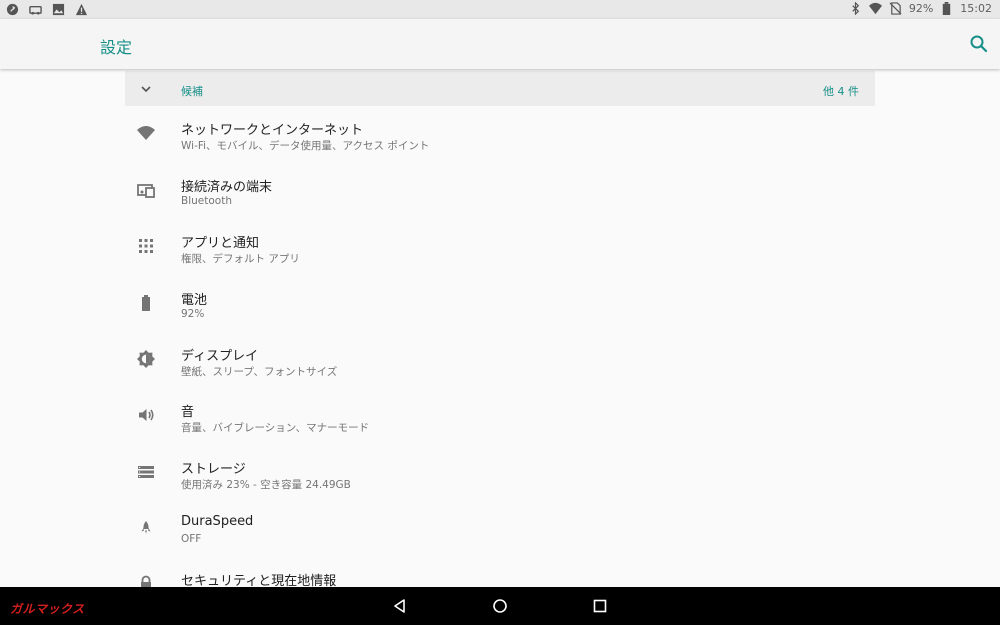  I want to click on item-subtitle: Bluetooth, so click(206, 201).